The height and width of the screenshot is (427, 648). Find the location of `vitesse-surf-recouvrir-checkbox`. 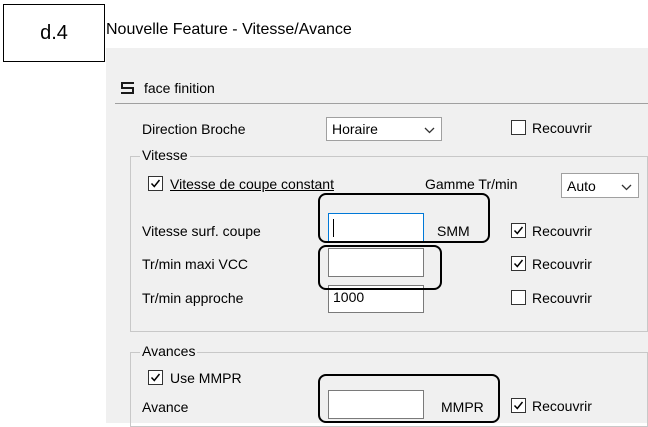

vitesse-surf-recouvrir-checkbox is located at coordinates (518, 230).